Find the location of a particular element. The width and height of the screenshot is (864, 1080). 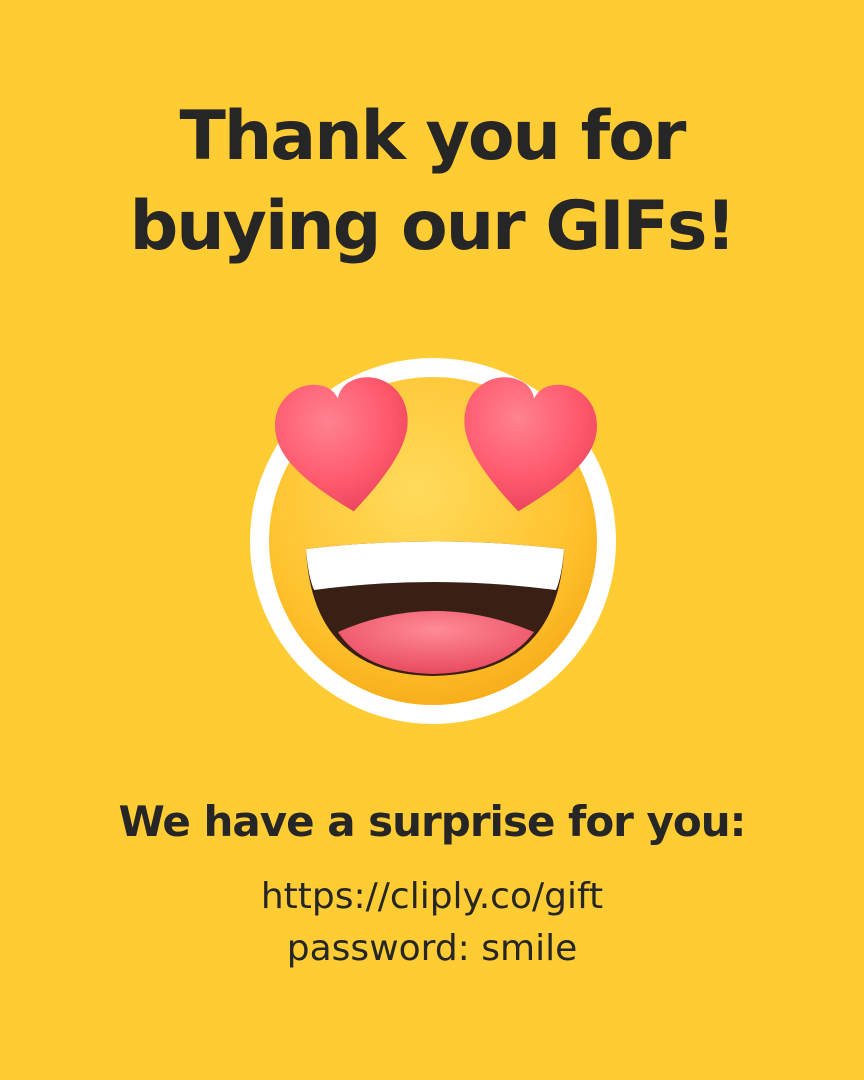

gift-password: password: smile is located at coordinates (432, 948).